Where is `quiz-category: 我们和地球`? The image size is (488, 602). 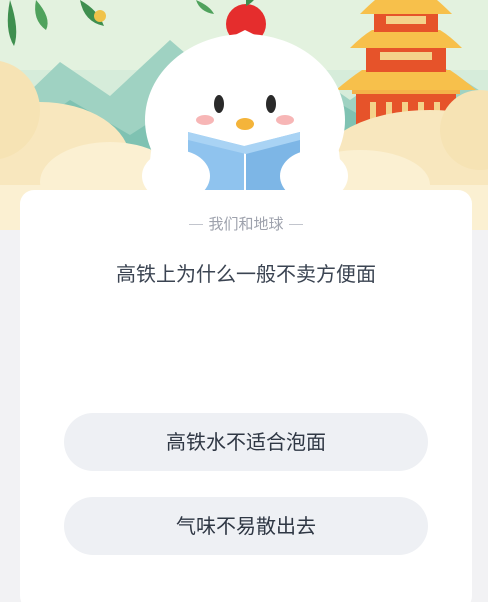 quiz-category: 我们和地球 is located at coordinates (246, 223).